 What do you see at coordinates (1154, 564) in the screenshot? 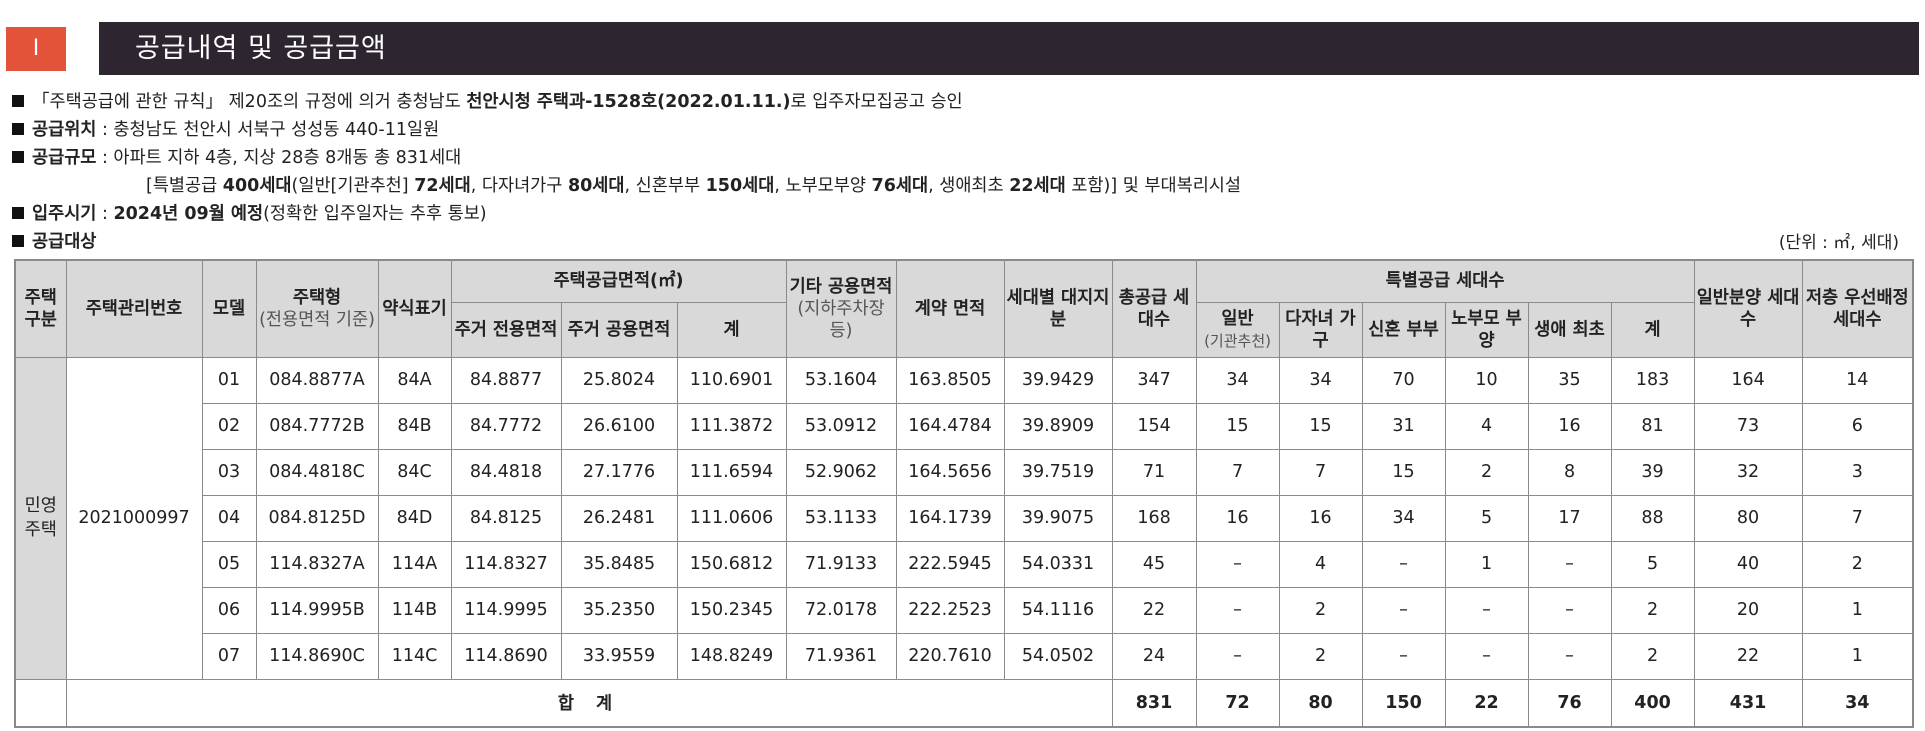
I see `table-cell: 45` at bounding box center [1154, 564].